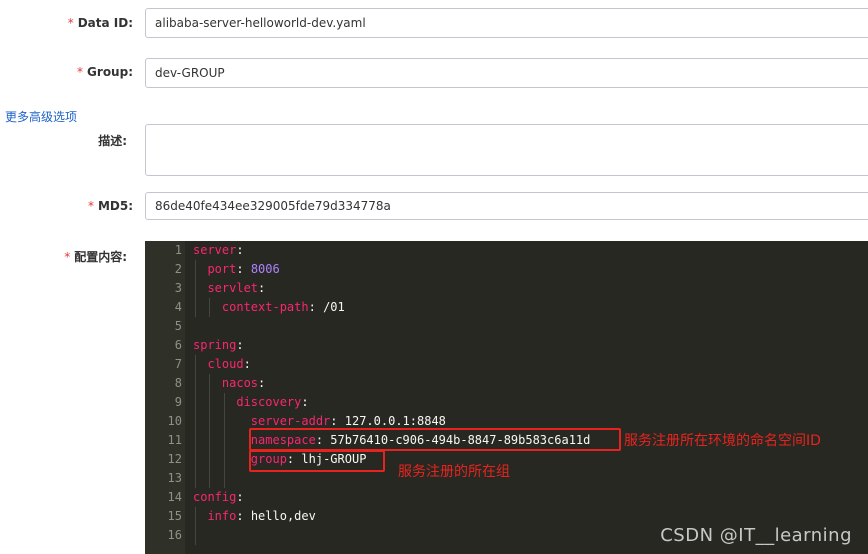 This screenshot has width=868, height=554. I want to click on code-text: spring:, so click(218, 345).